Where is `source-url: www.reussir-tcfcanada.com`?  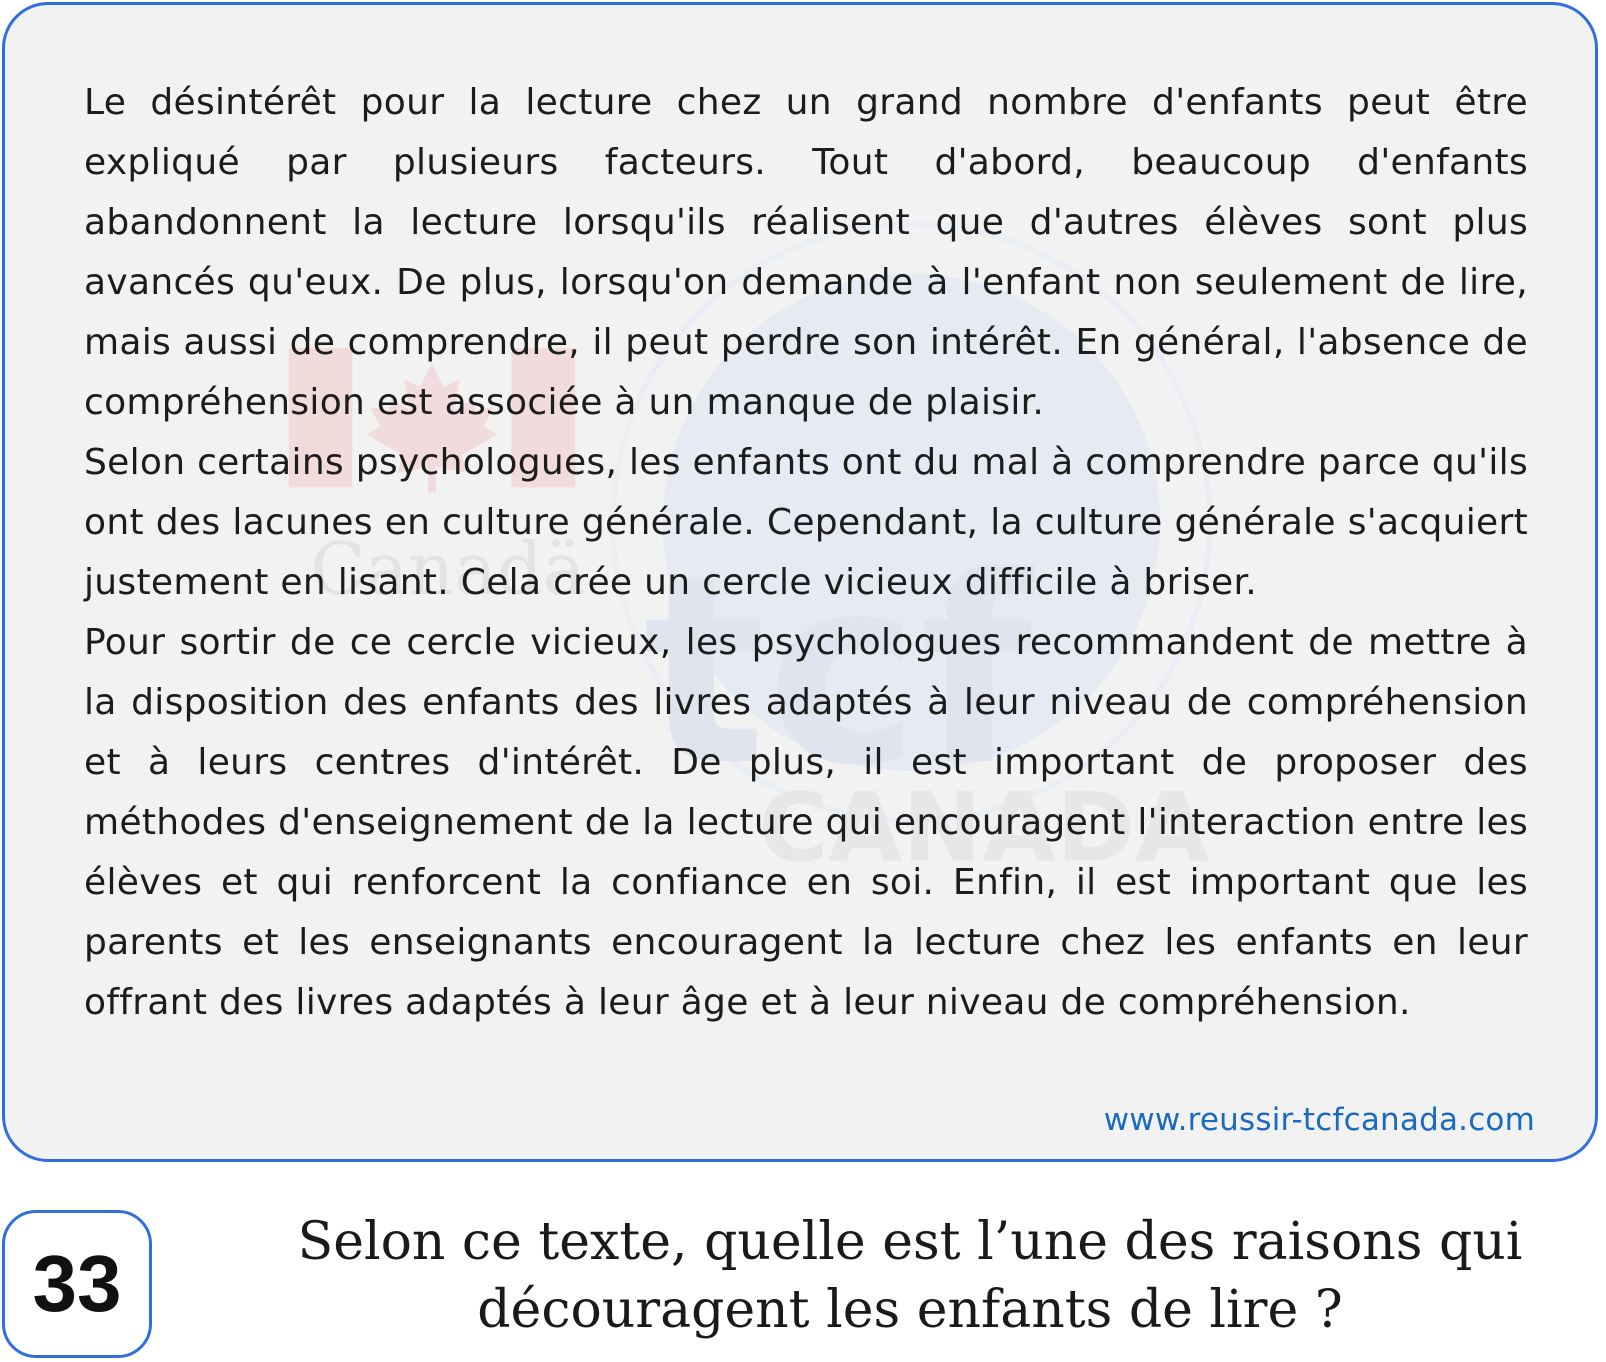 source-url: www.reussir-tcfcanada.com is located at coordinates (1319, 1120).